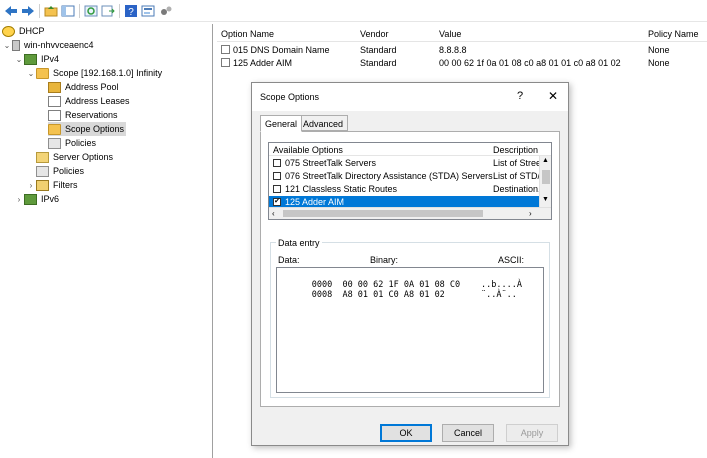 Image resolution: width=707 pixels, height=458 pixels. Describe the element at coordinates (290, 97) in the screenshot. I see `dialog-title: Scope Options` at that location.